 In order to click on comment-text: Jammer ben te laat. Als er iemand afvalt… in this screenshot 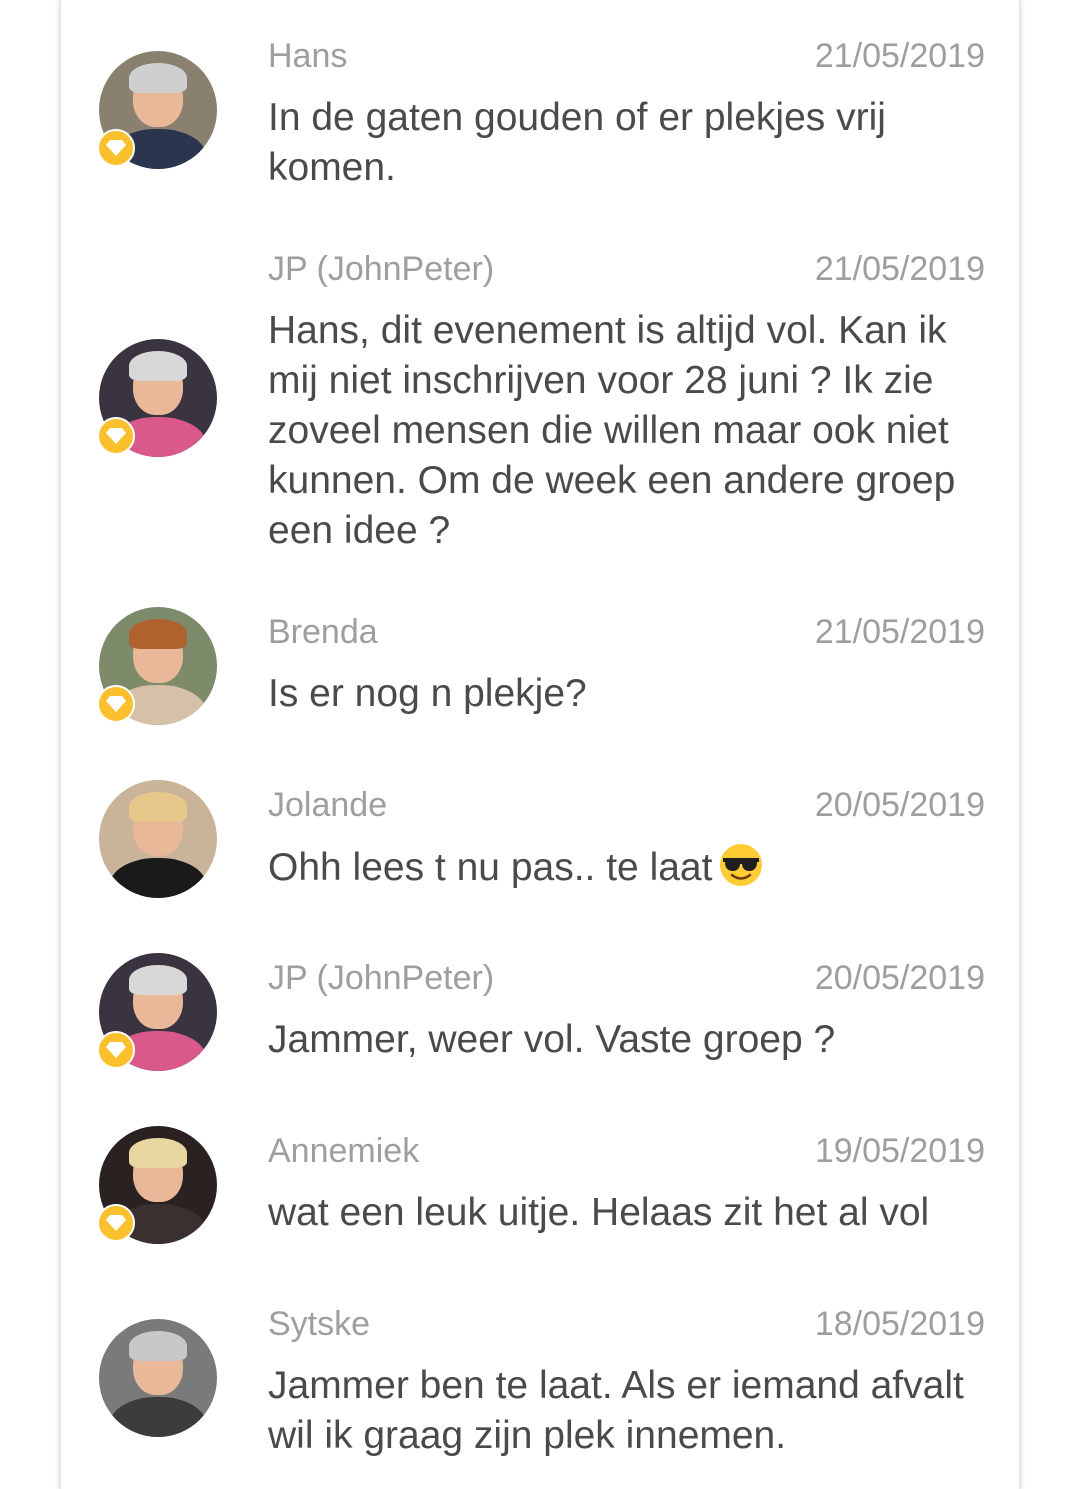, I will do `click(616, 1410)`.